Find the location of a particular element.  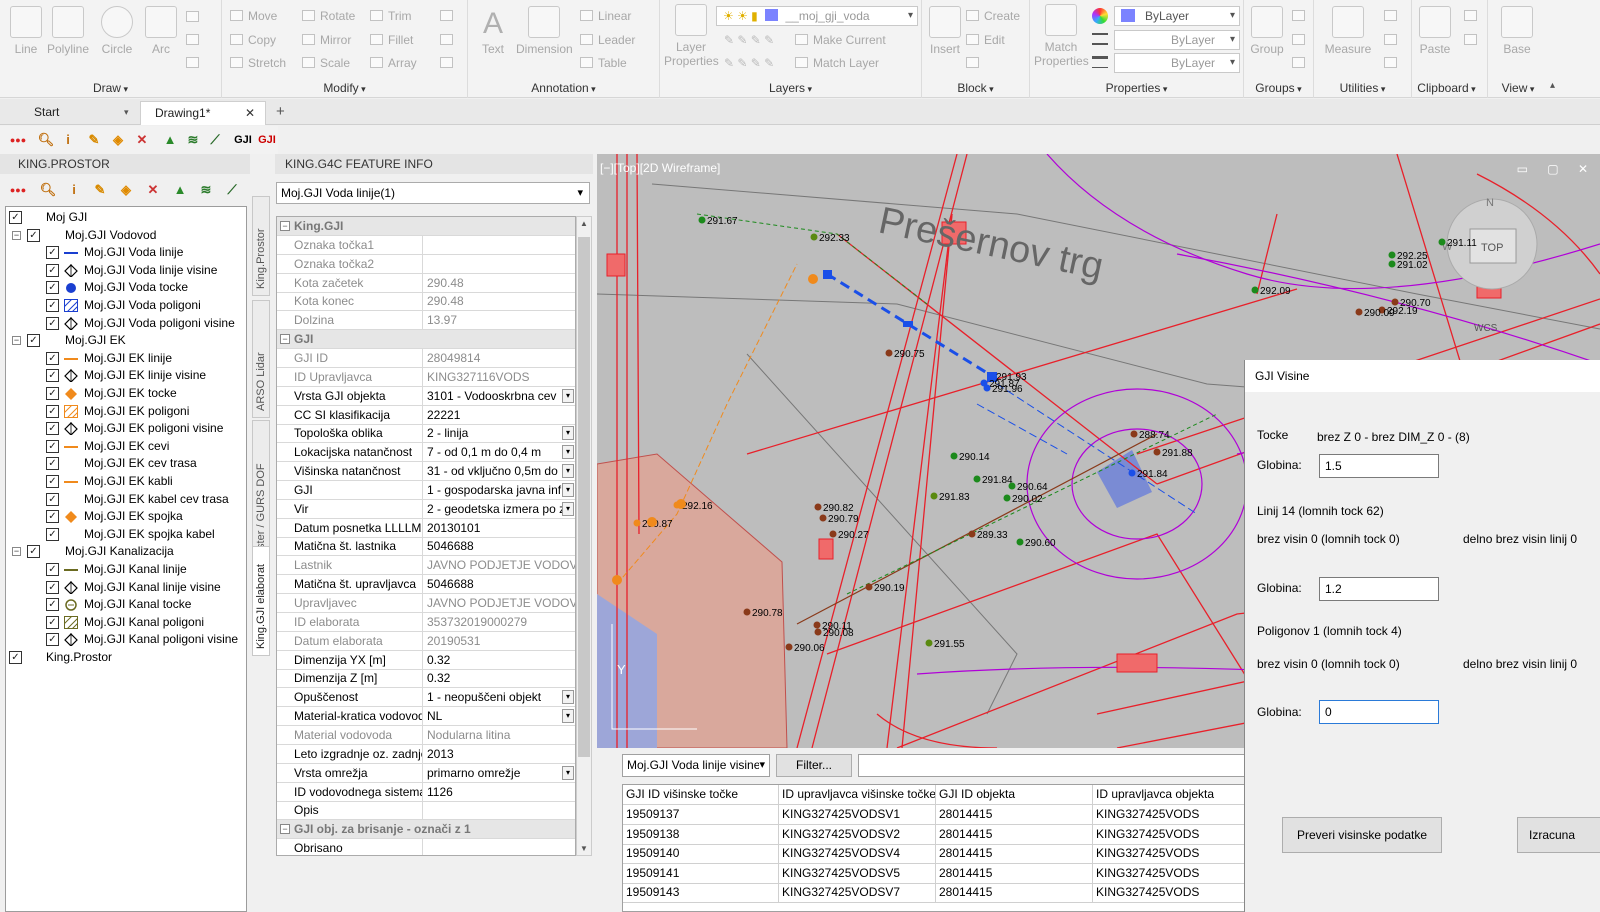

group-edit-button is located at coordinates (1301, 40).